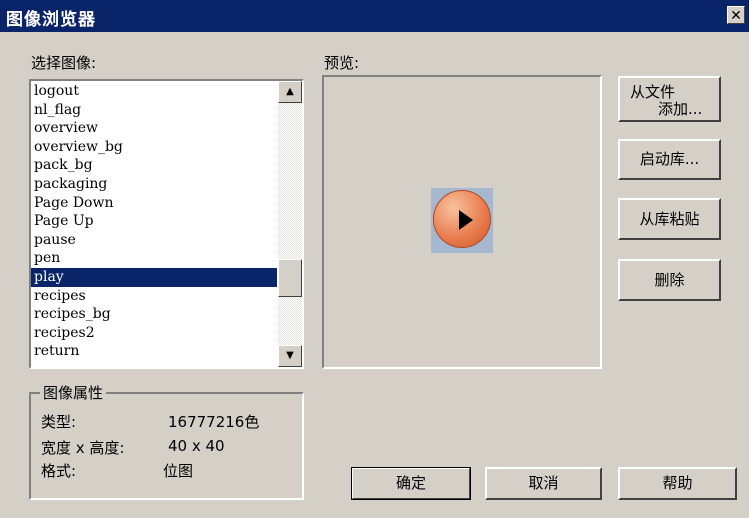 This screenshot has height=518, width=749. I want to click on image-properties-title: 图像属性, so click(73, 392).